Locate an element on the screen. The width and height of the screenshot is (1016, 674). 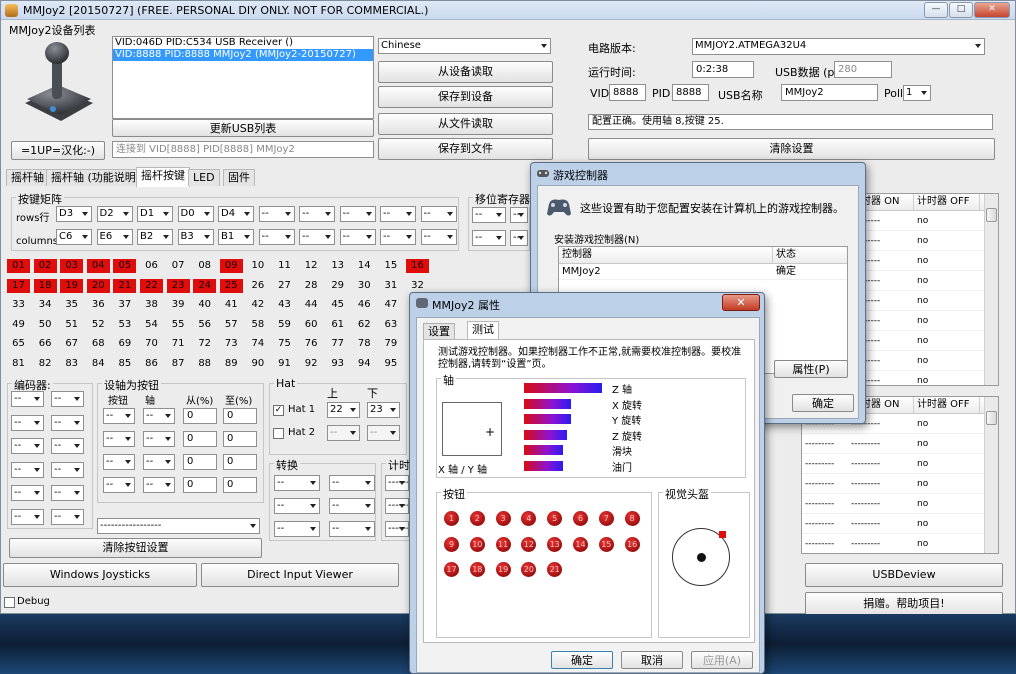
hat2-up-select: -- is located at coordinates (343, 433).